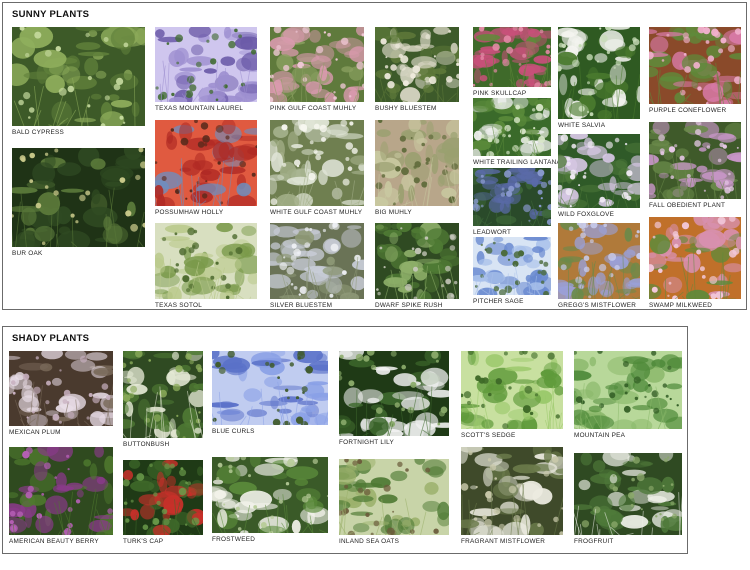  What do you see at coordinates (681, 305) in the screenshot?
I see `plant-label-swamp-milkweed: SWAMP MILKWEED` at bounding box center [681, 305].